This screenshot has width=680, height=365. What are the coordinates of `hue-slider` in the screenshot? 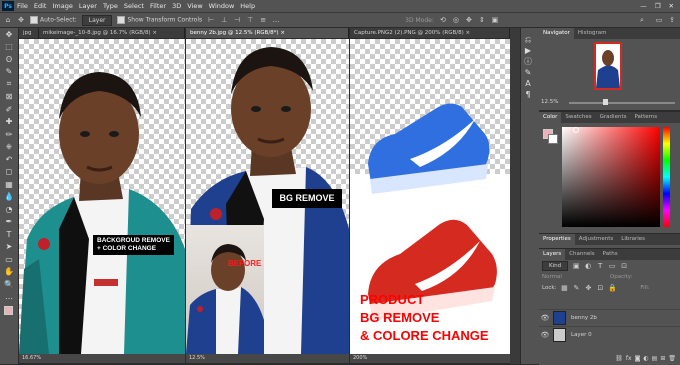 It's located at (666, 177).